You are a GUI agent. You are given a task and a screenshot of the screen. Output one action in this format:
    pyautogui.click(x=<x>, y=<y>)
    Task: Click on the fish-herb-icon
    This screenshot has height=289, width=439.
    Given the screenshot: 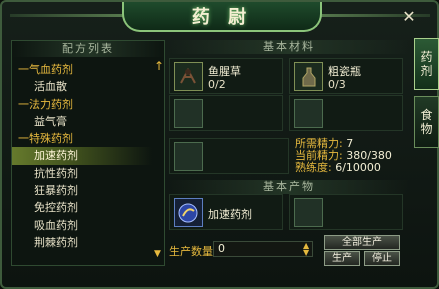 What is the action you would take?
    pyautogui.click(x=188, y=76)
    